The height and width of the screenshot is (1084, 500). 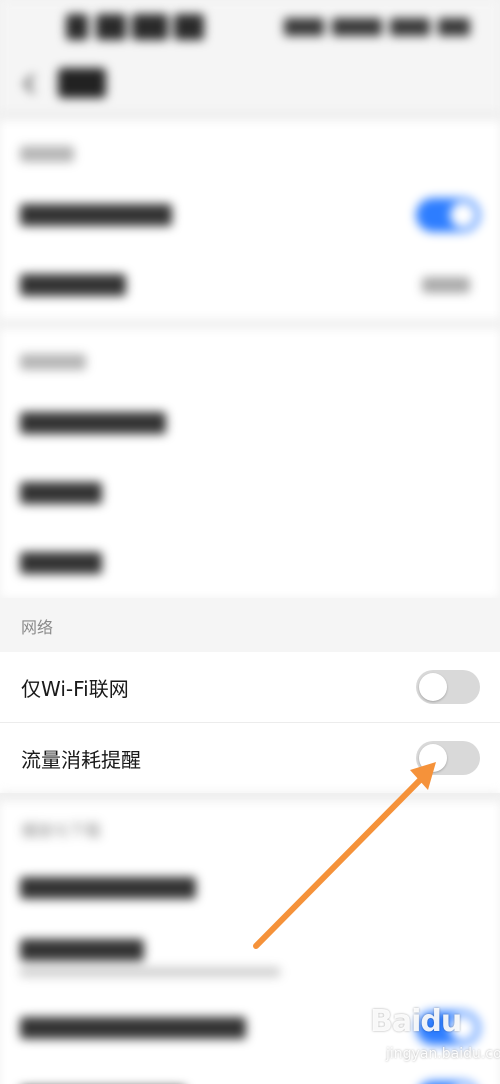 I want to click on blurred-toggle-on, so click(x=448, y=215).